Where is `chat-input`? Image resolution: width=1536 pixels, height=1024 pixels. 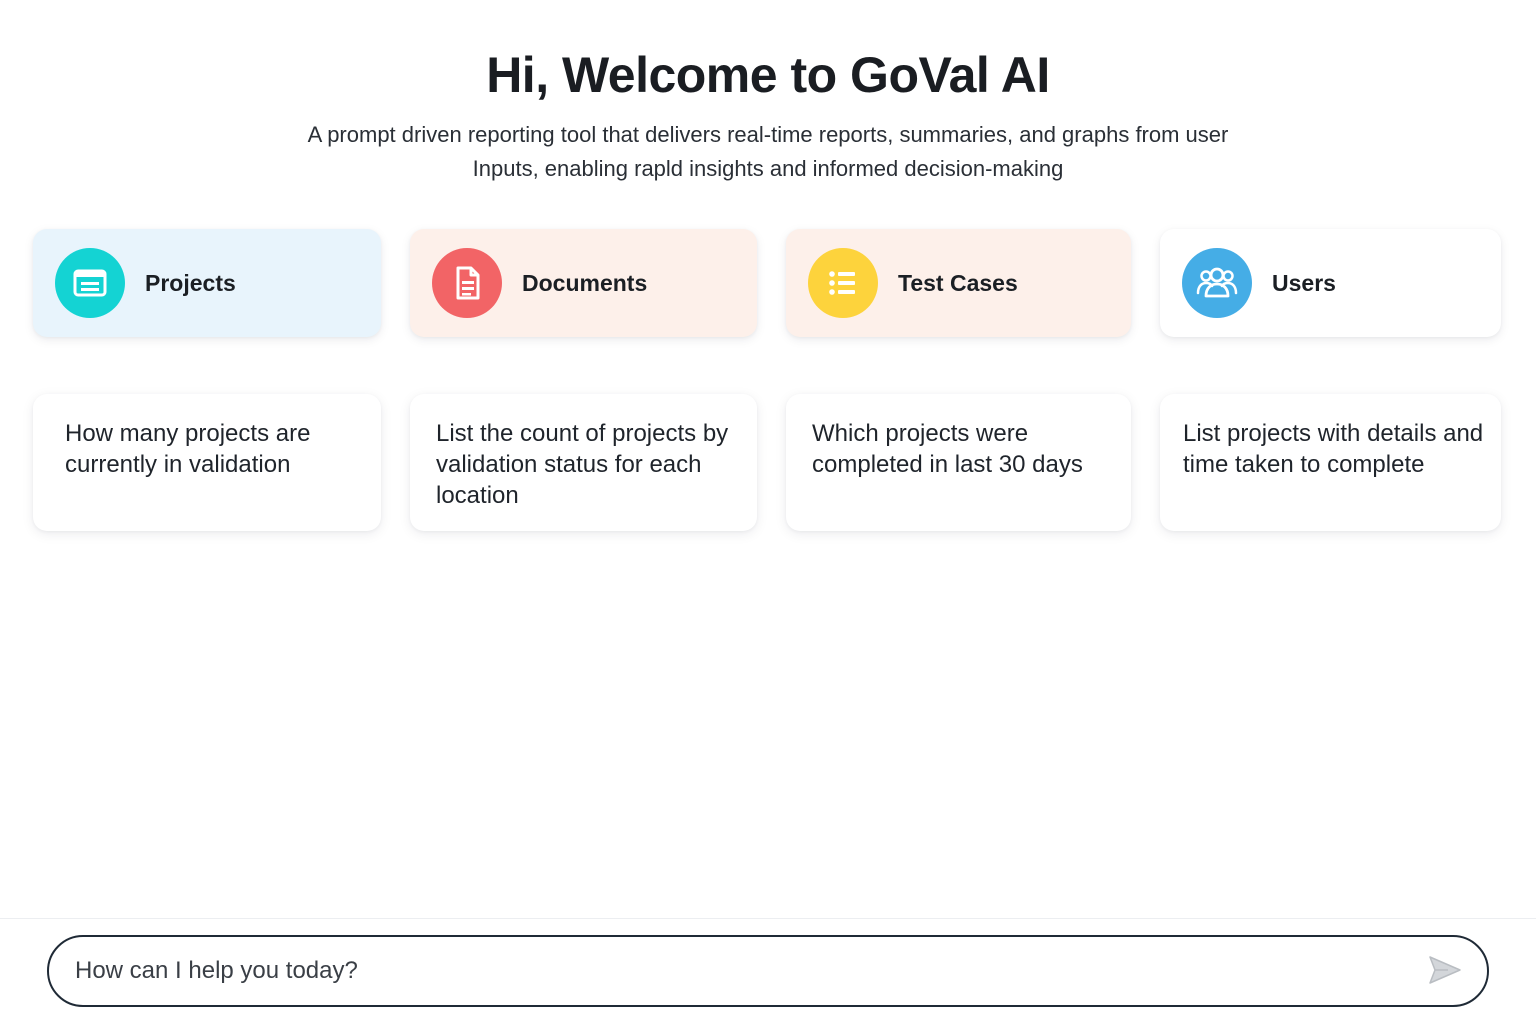
chat-input is located at coordinates (749, 971).